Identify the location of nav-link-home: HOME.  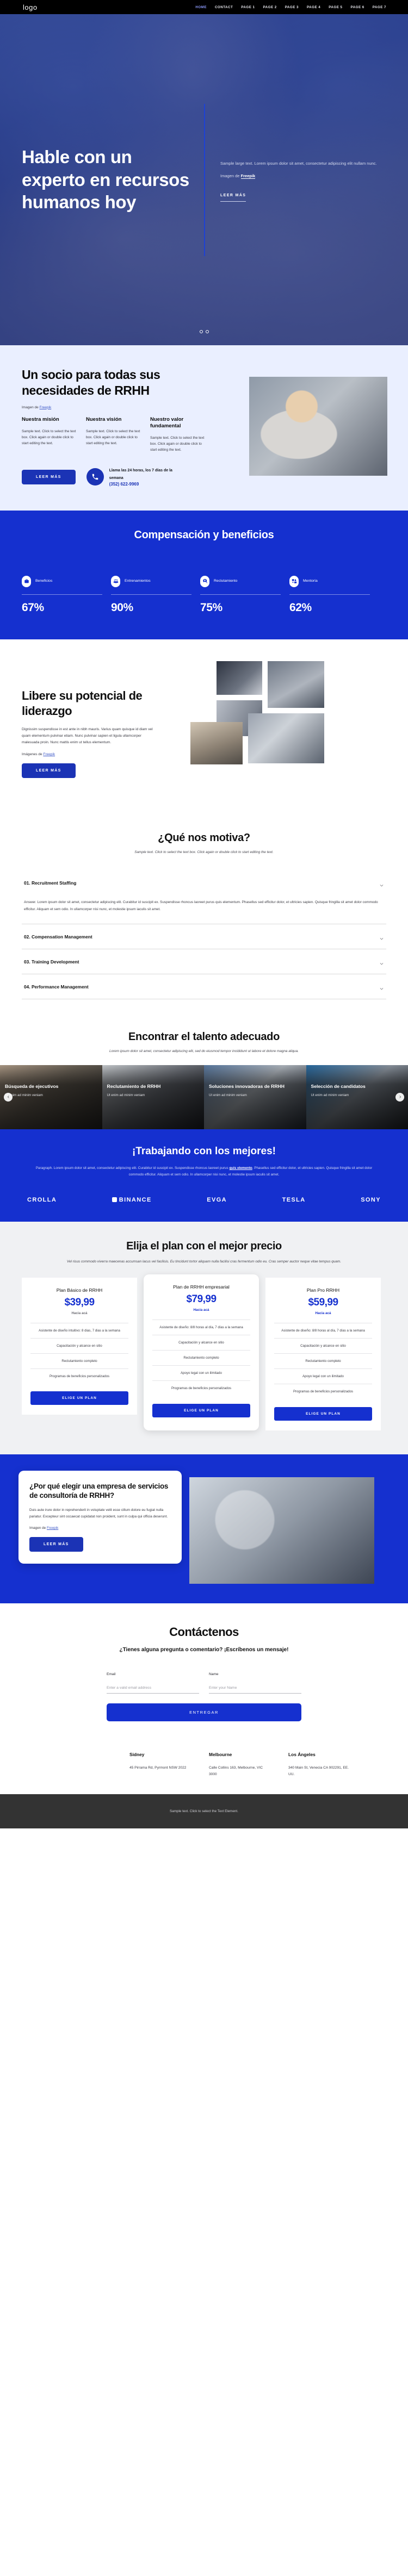
(201, 7).